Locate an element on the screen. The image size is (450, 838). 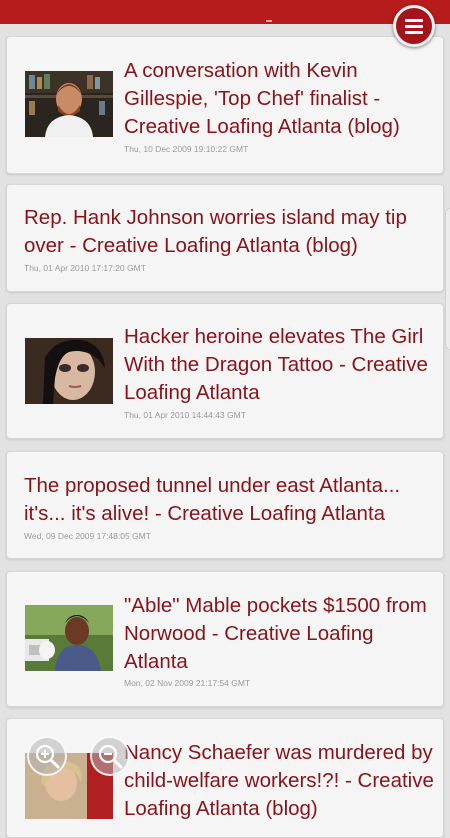
menu-button is located at coordinates (414, 26).